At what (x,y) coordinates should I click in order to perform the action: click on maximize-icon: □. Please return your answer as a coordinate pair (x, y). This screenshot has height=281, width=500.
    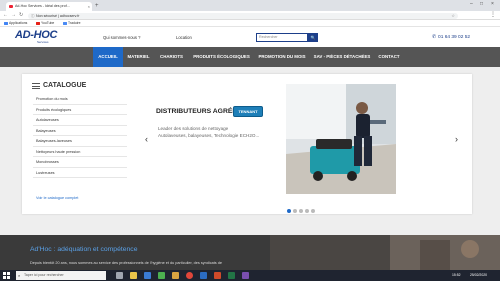
    Looking at the image, I should click on (481, 4).